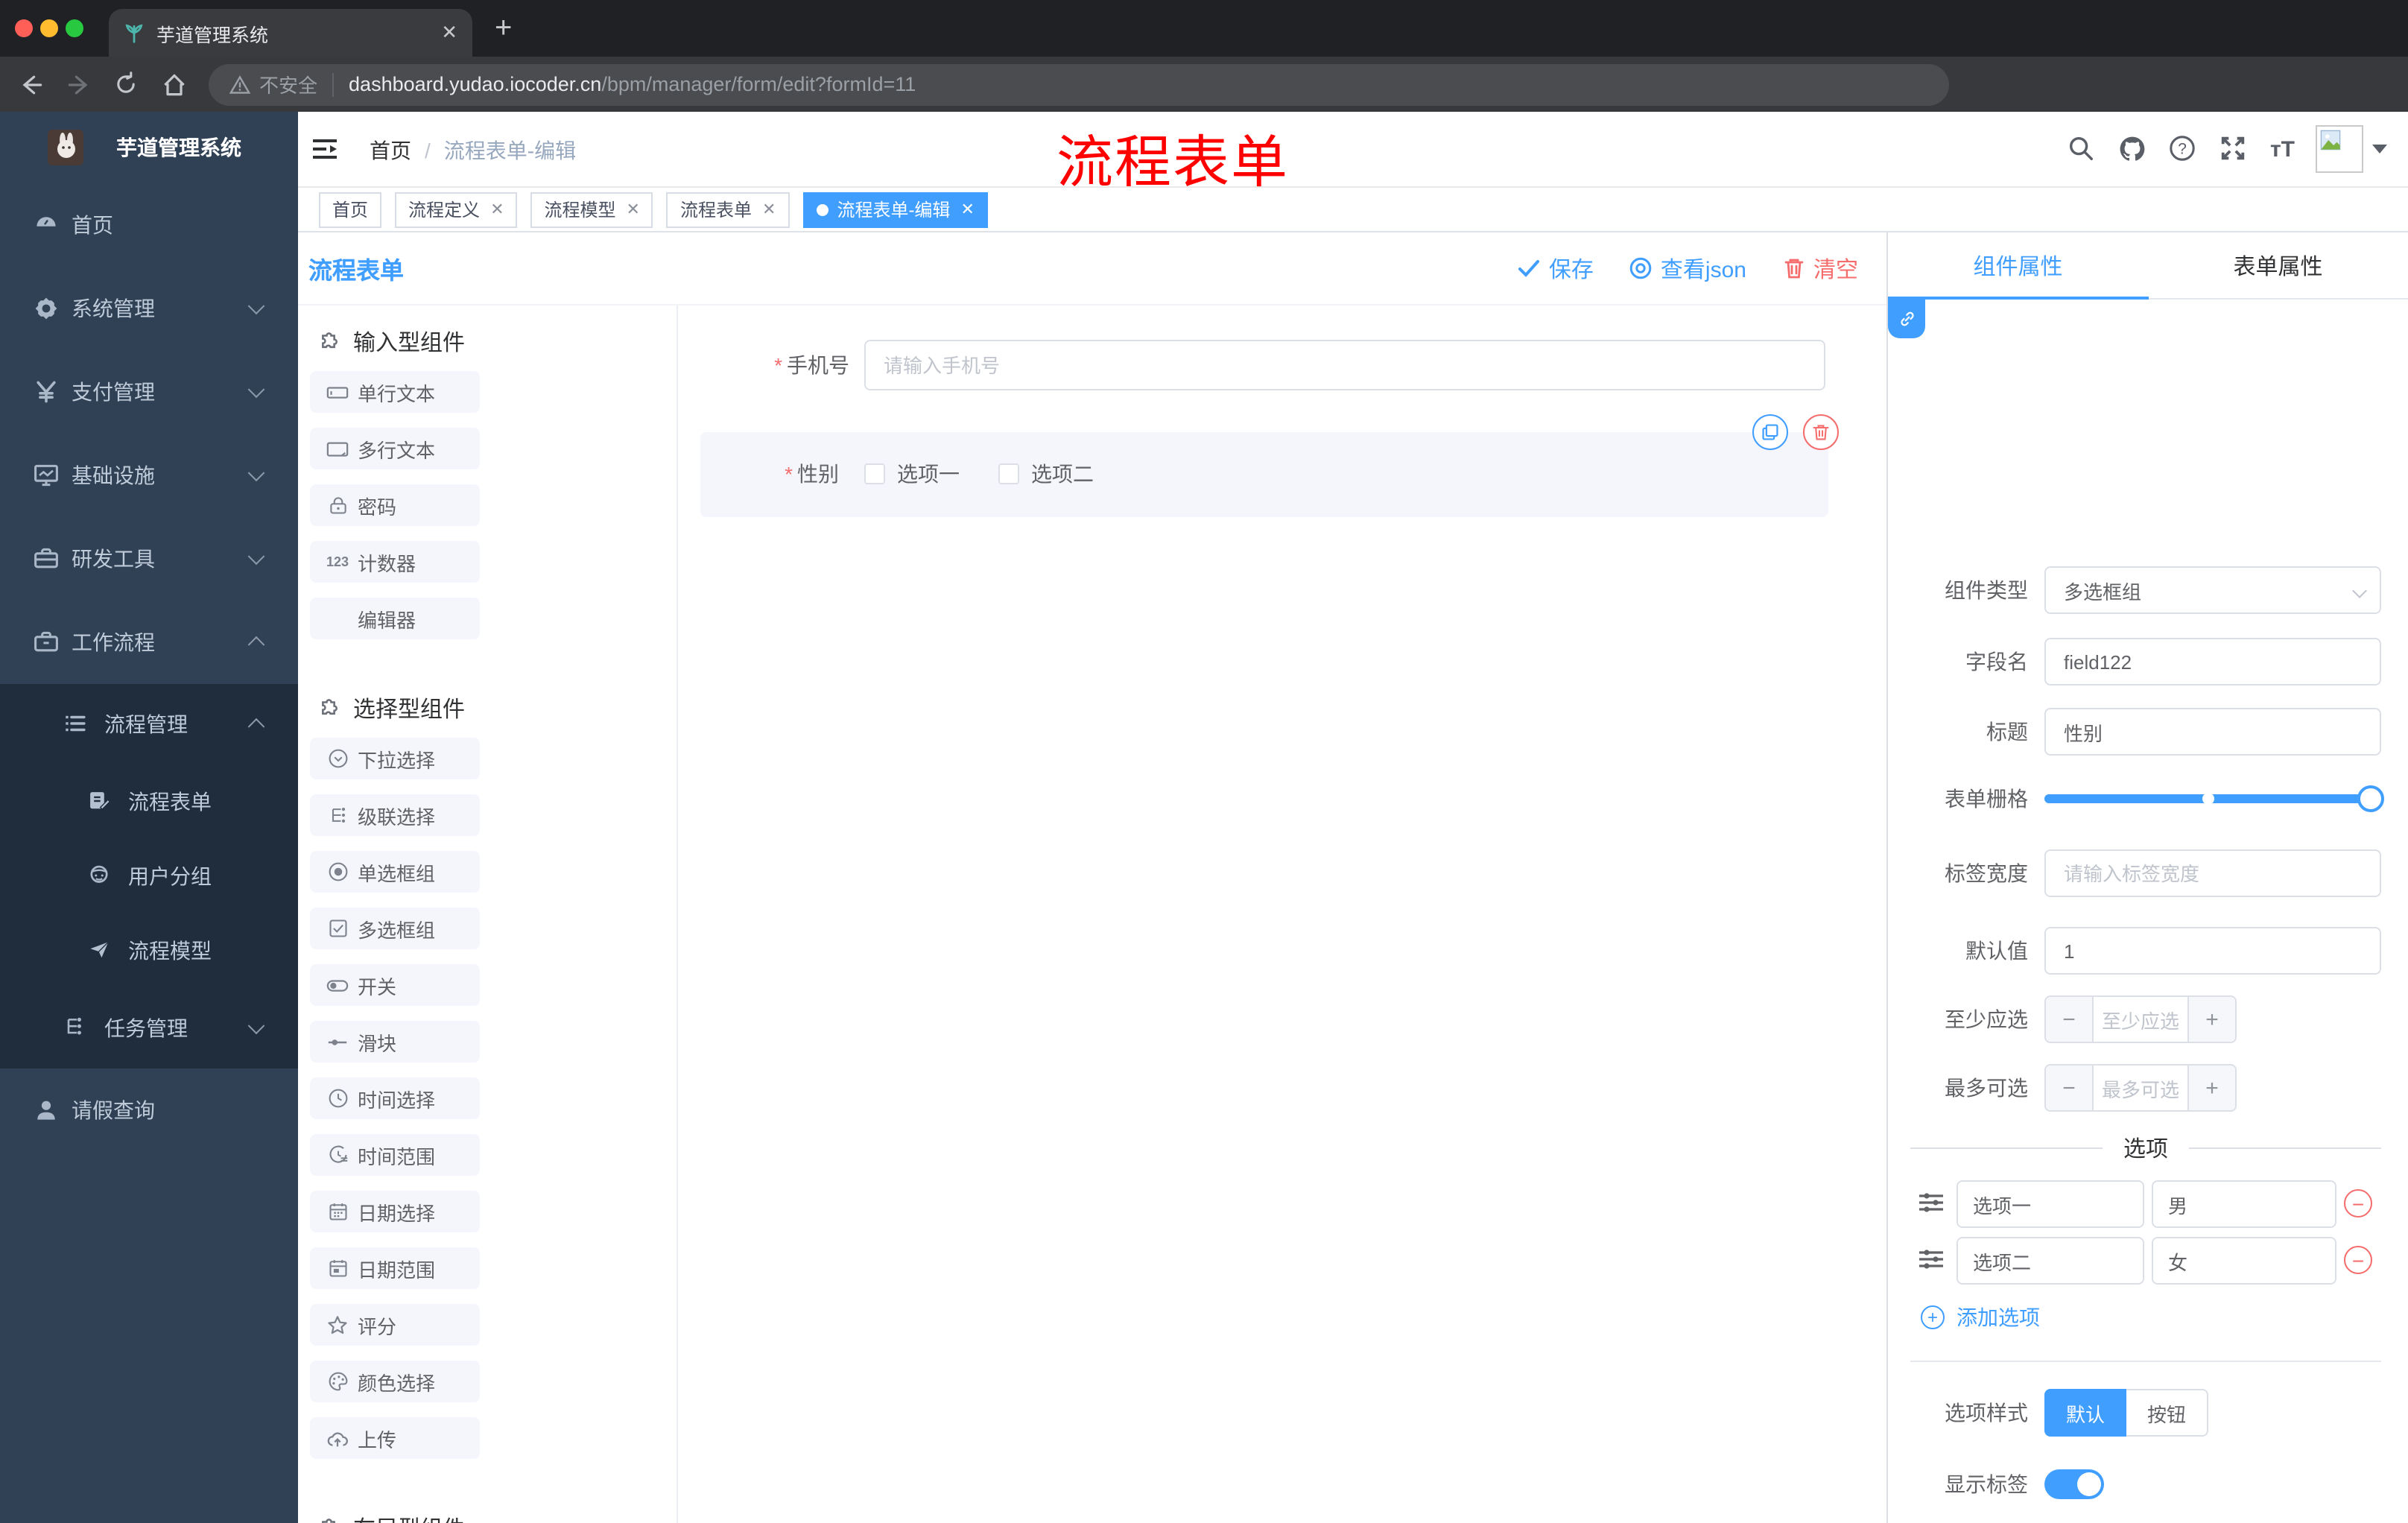 This screenshot has height=1523, width=2408. What do you see at coordinates (2050, 1261) in the screenshot?
I see `option2-label-input` at bounding box center [2050, 1261].